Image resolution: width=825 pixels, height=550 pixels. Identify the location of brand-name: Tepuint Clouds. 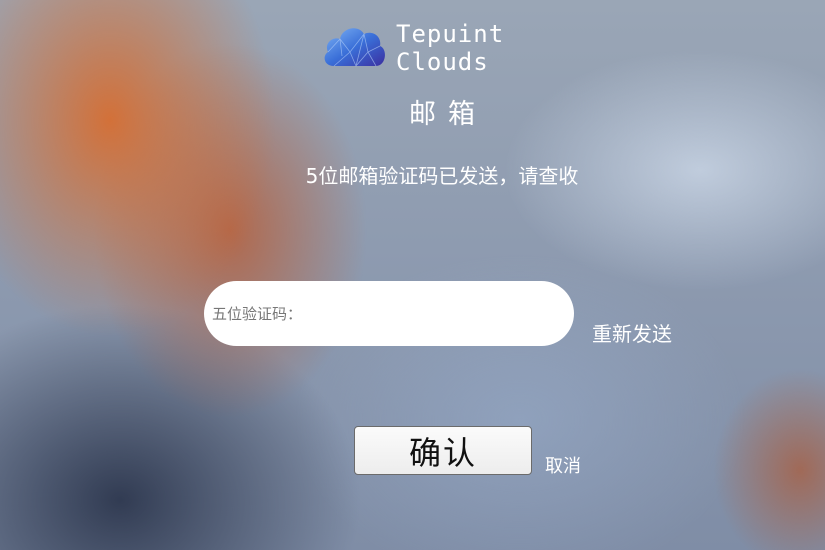
(450, 48).